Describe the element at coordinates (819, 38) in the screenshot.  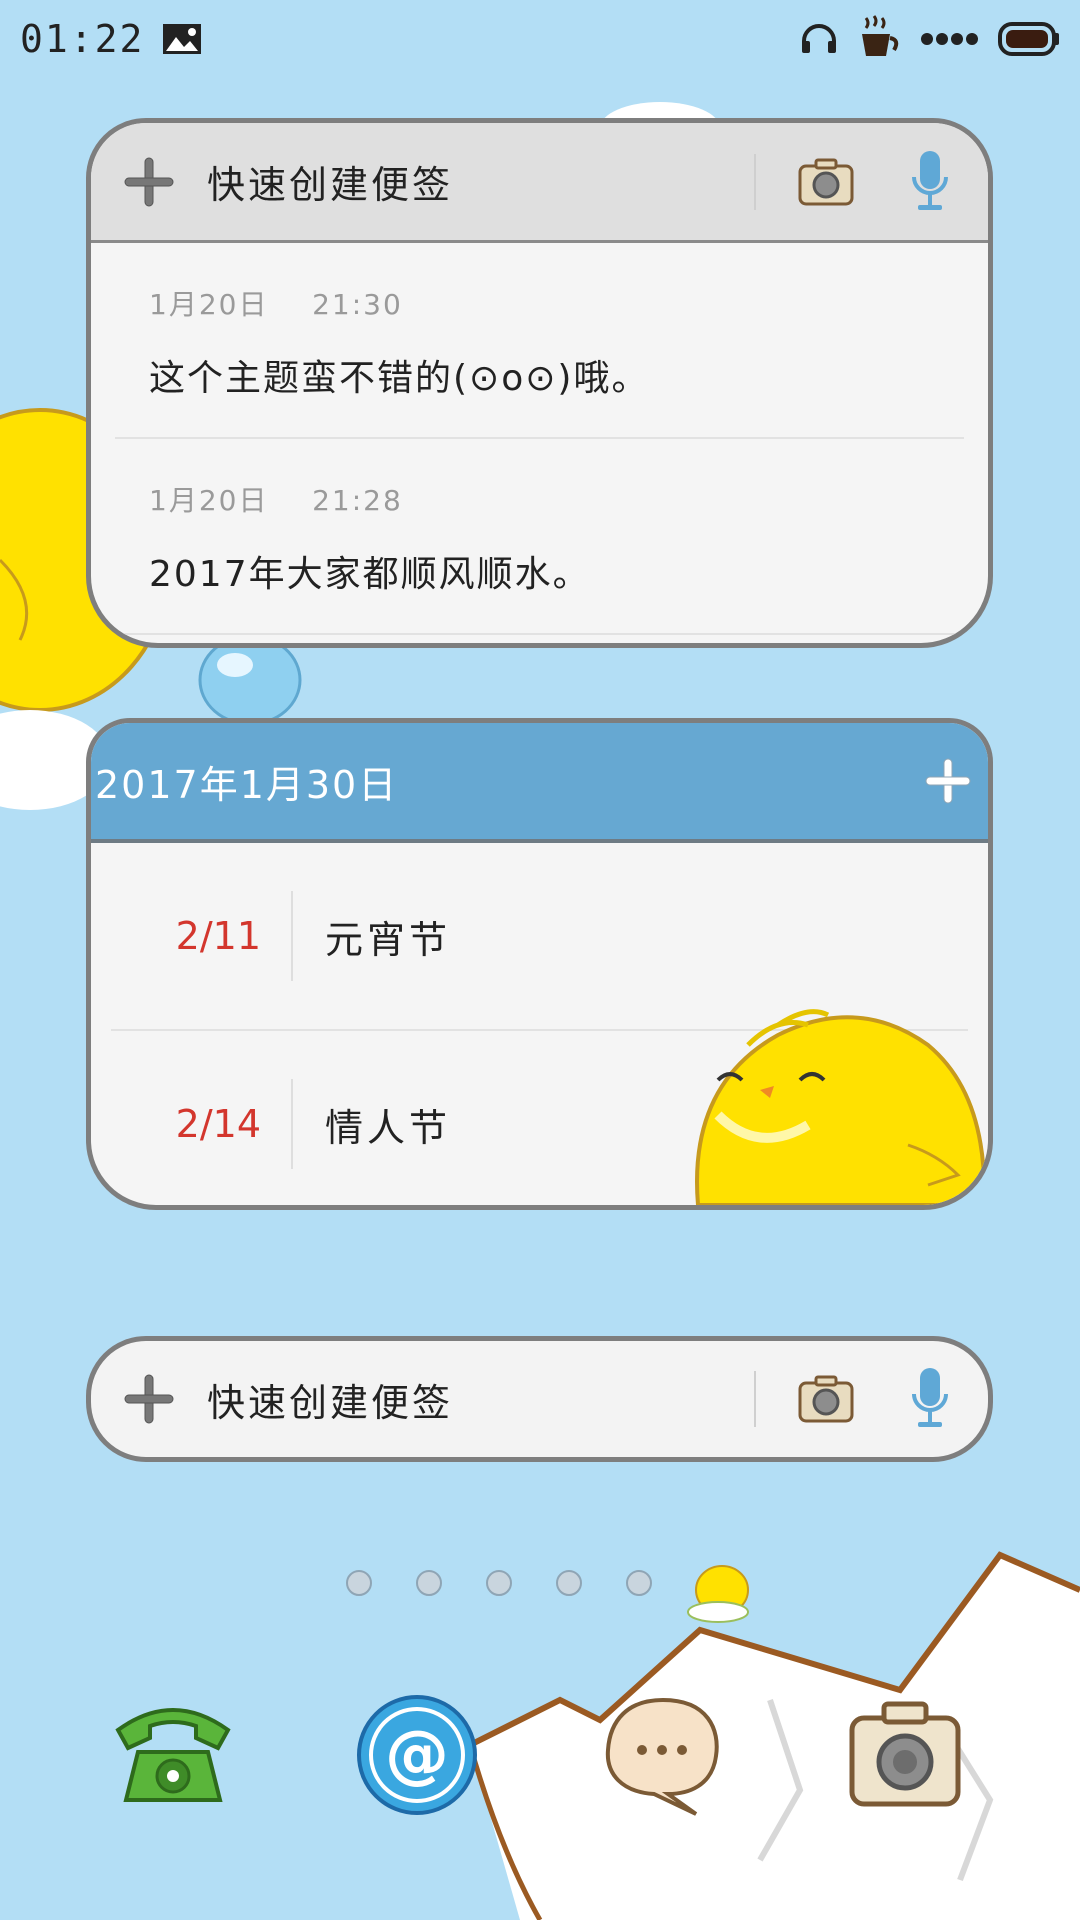
I see `headphones-icon` at that location.